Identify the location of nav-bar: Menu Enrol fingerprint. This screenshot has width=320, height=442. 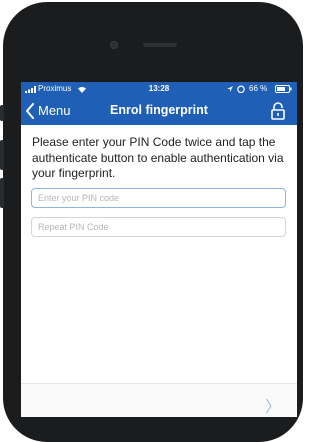
(159, 110).